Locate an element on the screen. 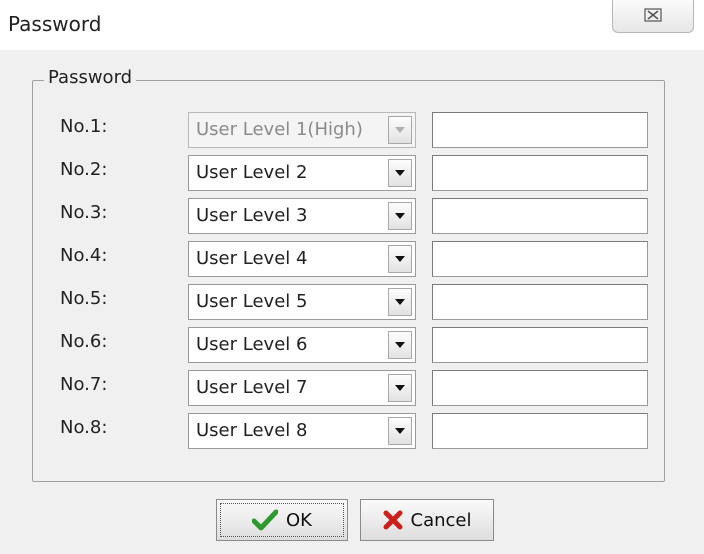 The width and height of the screenshot is (704, 554). checkmark-icon is located at coordinates (265, 520).